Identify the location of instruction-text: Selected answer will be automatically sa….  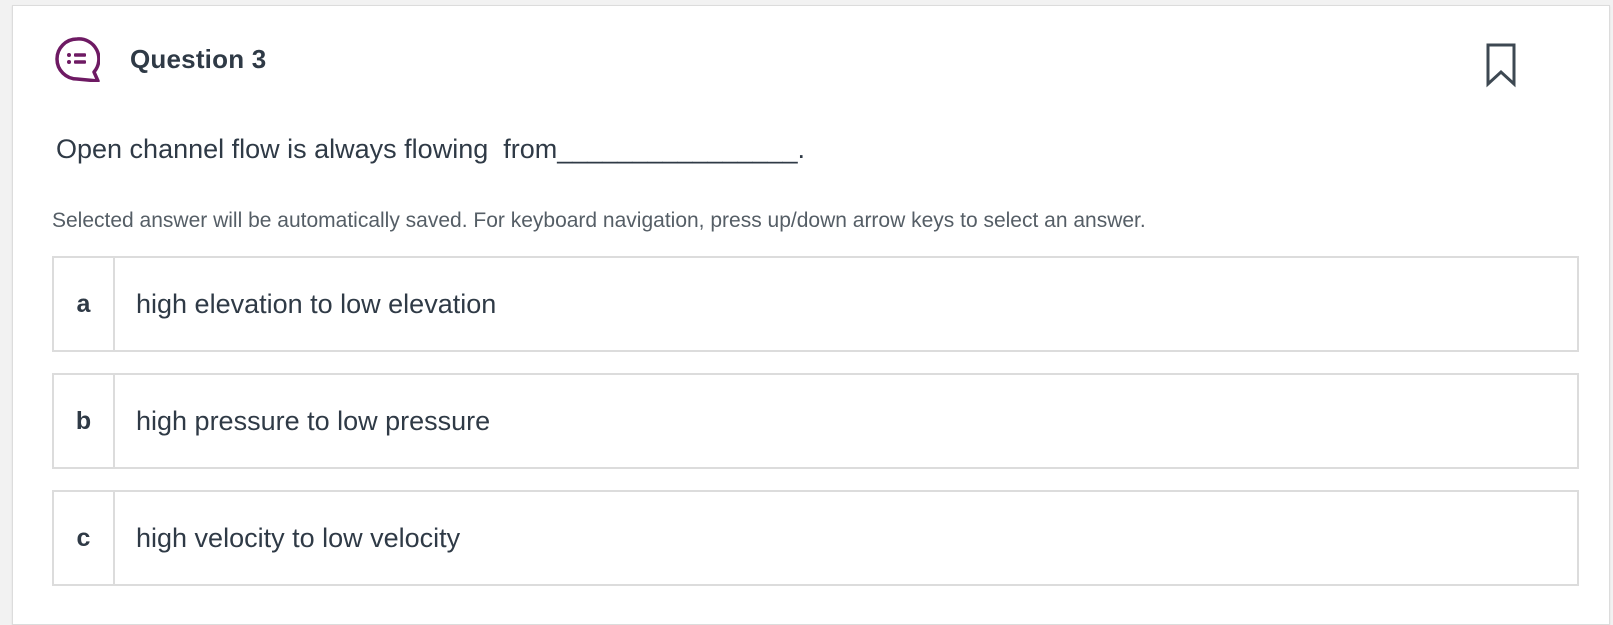
(599, 220).